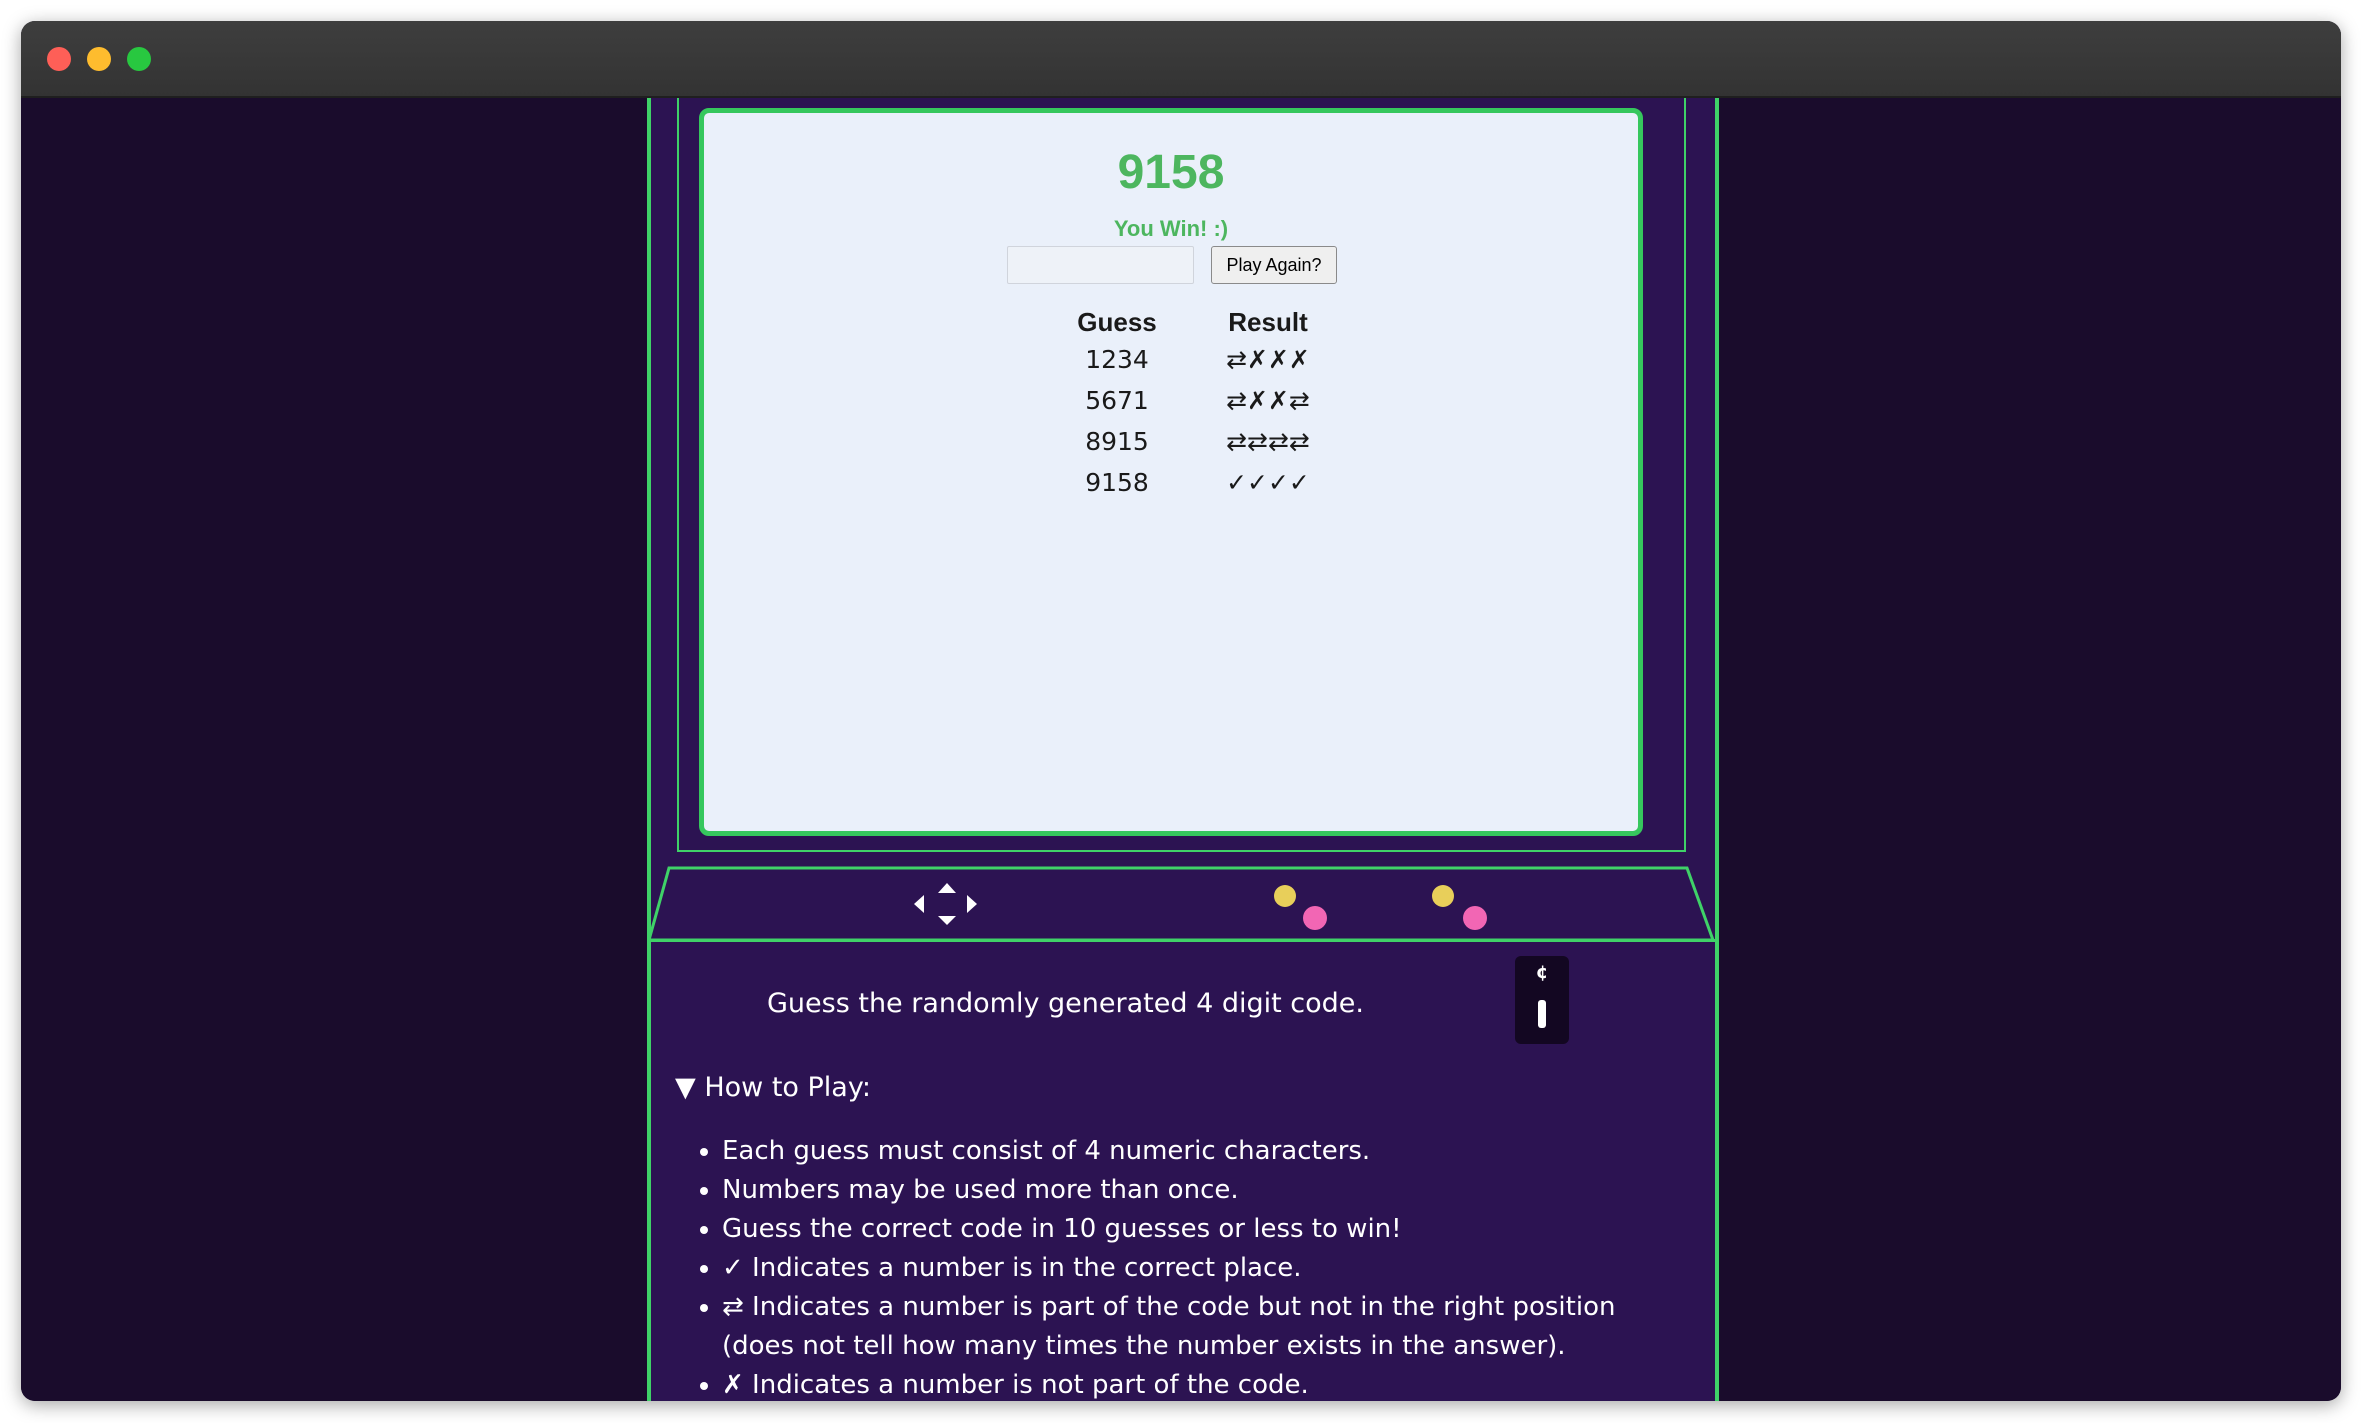 This screenshot has width=2362, height=1423. Describe the element at coordinates (1117, 321) in the screenshot. I see `guess-column-header: Guess` at that location.